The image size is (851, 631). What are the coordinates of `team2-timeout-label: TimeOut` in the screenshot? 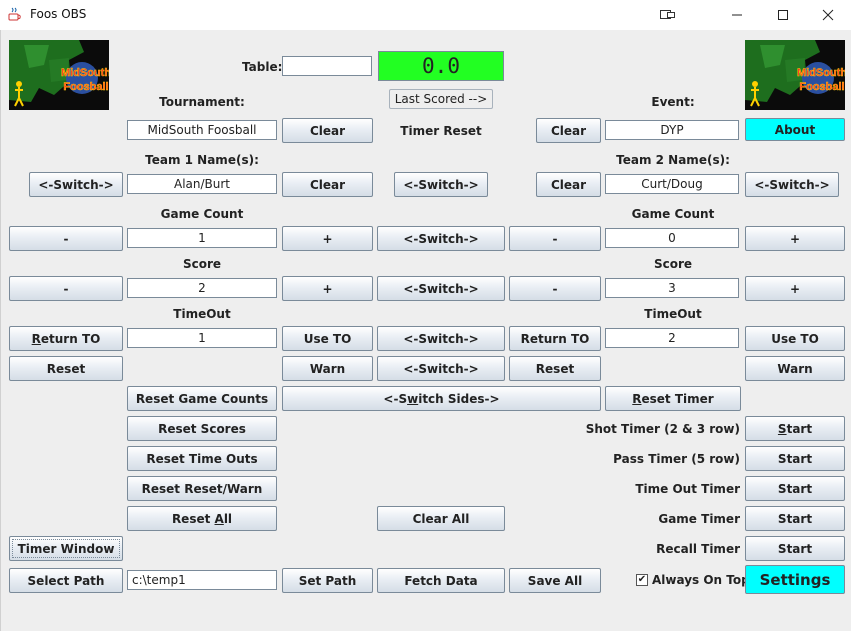 It's located at (673, 314).